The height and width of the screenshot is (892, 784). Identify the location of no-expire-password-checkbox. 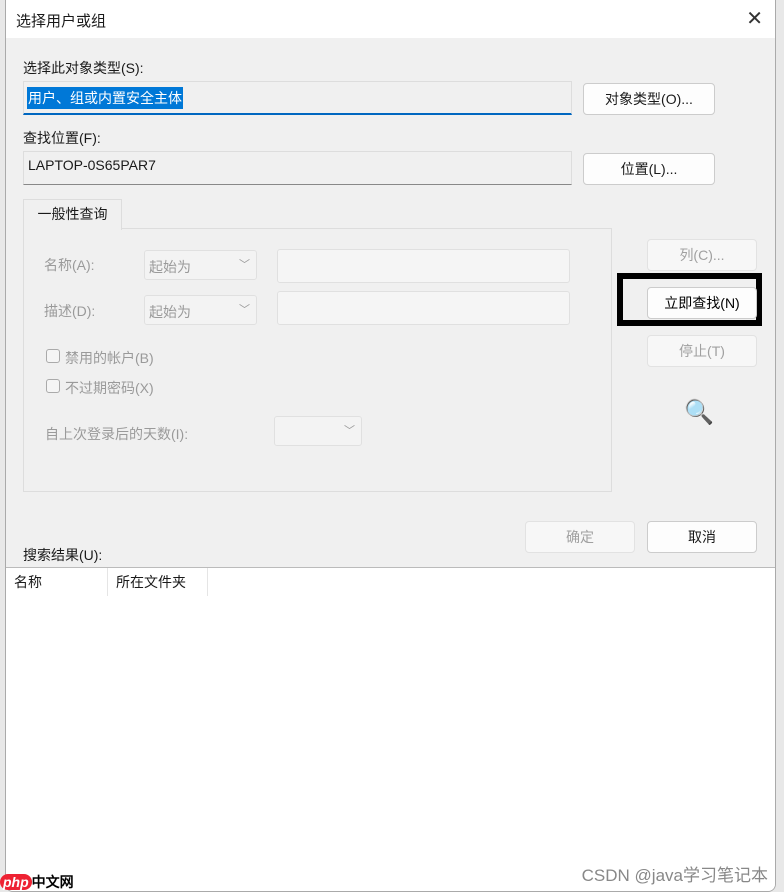
(53, 386).